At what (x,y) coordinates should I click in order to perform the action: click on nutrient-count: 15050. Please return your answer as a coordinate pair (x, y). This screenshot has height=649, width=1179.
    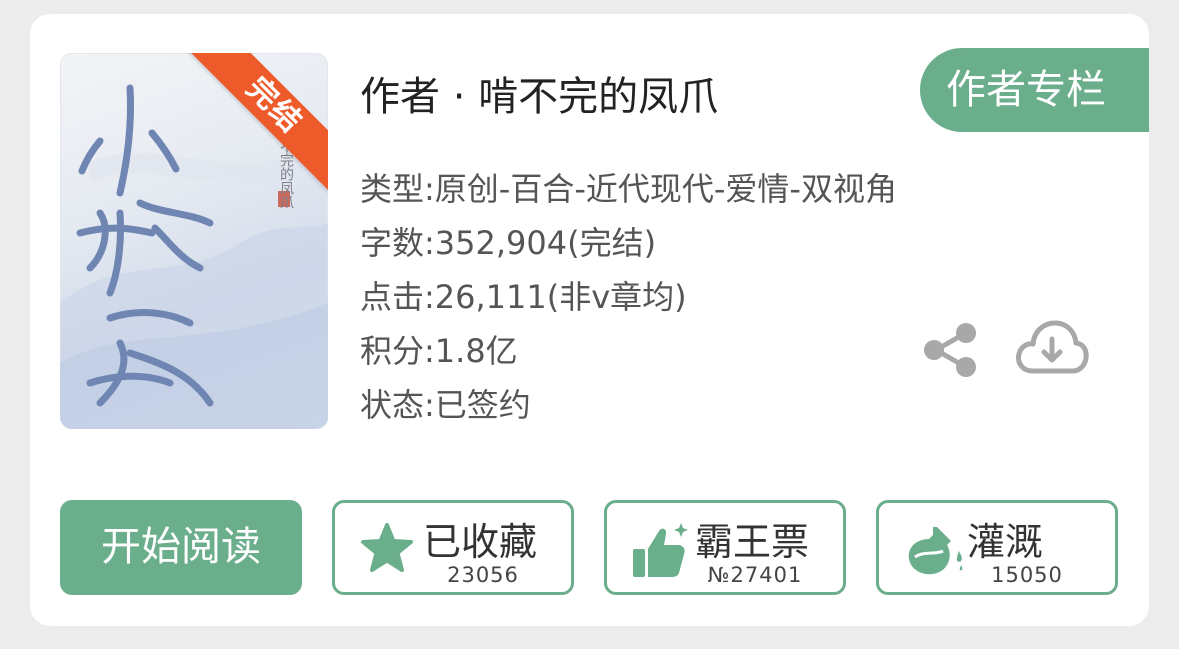
    Looking at the image, I should click on (1027, 575).